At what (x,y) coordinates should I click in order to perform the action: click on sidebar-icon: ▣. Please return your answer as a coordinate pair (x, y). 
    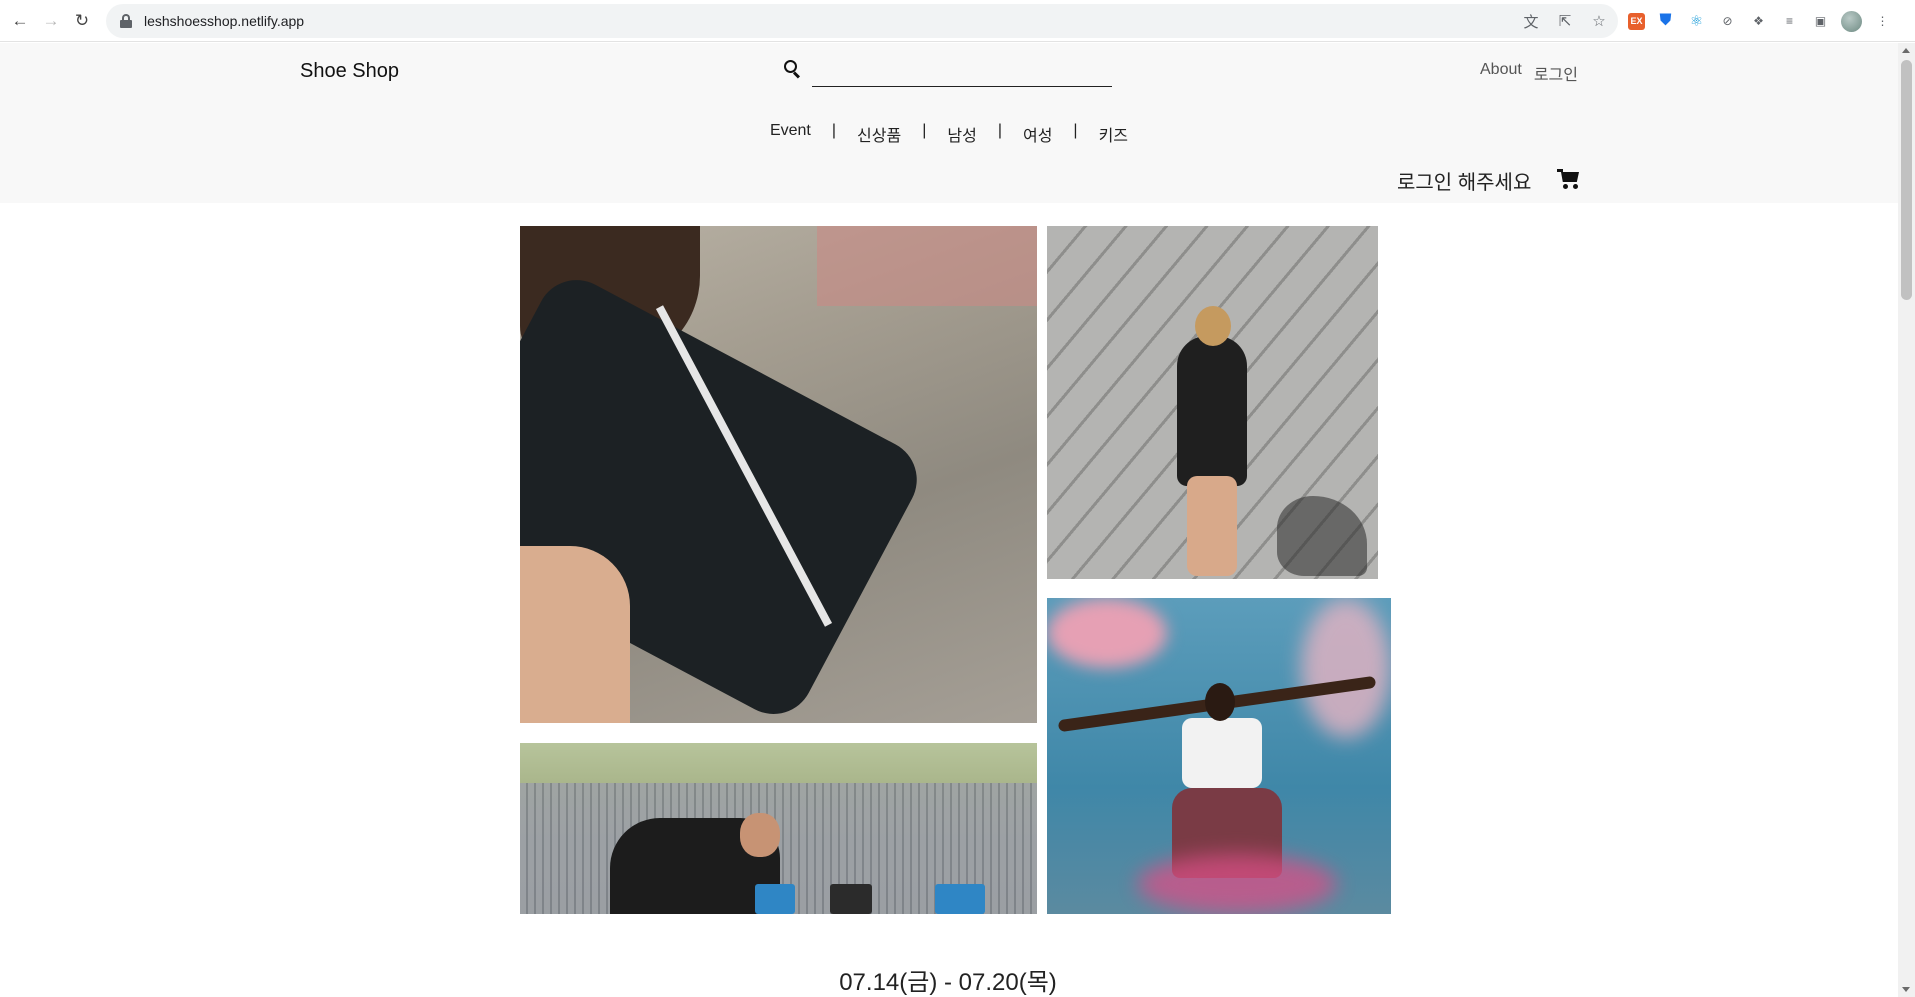
    Looking at the image, I should click on (1820, 21).